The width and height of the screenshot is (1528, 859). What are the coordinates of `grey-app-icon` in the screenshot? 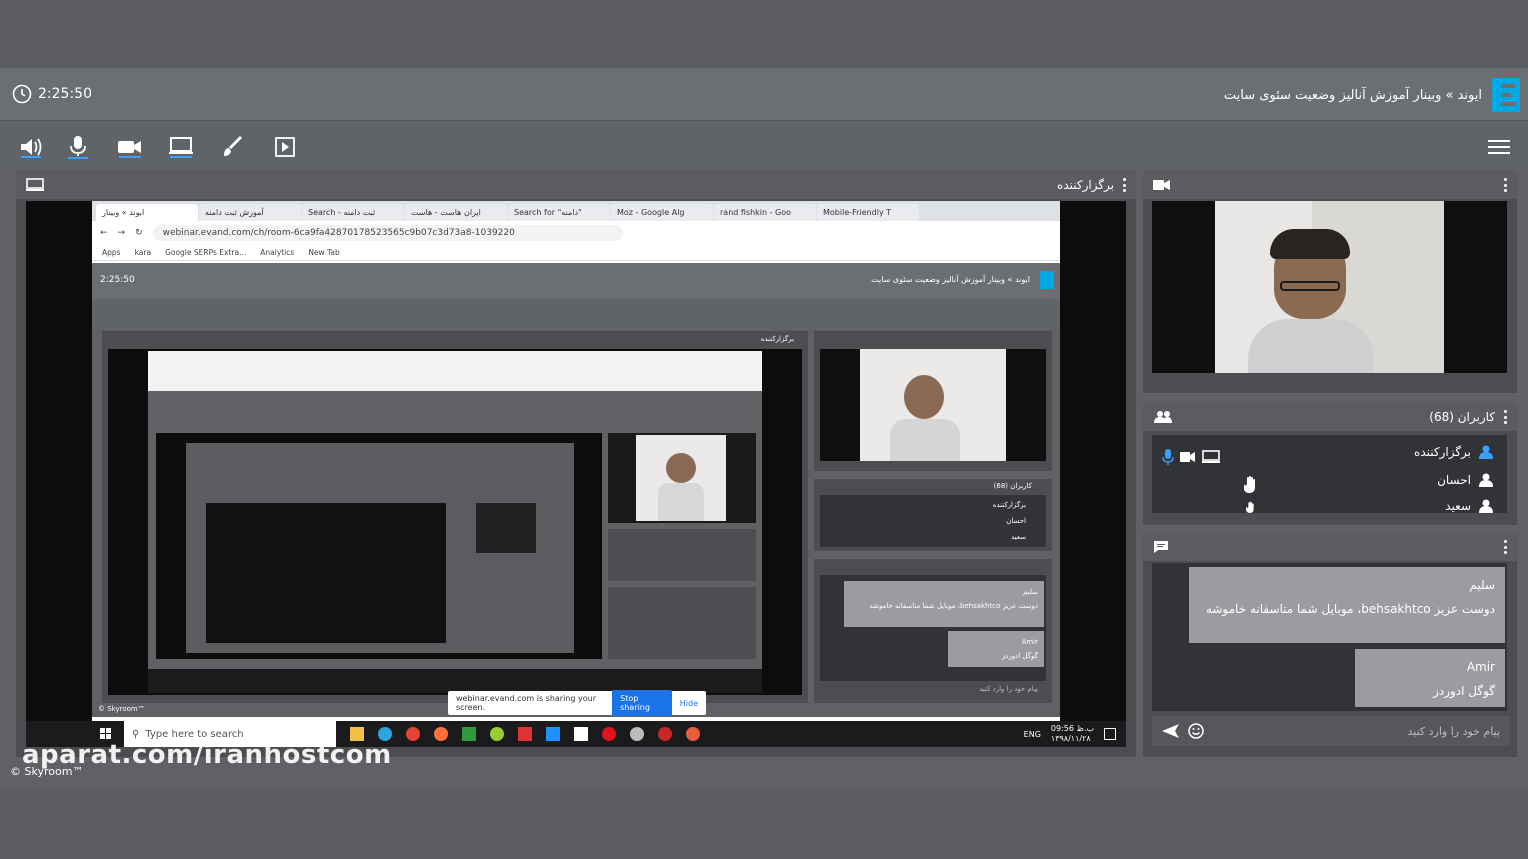 It's located at (637, 734).